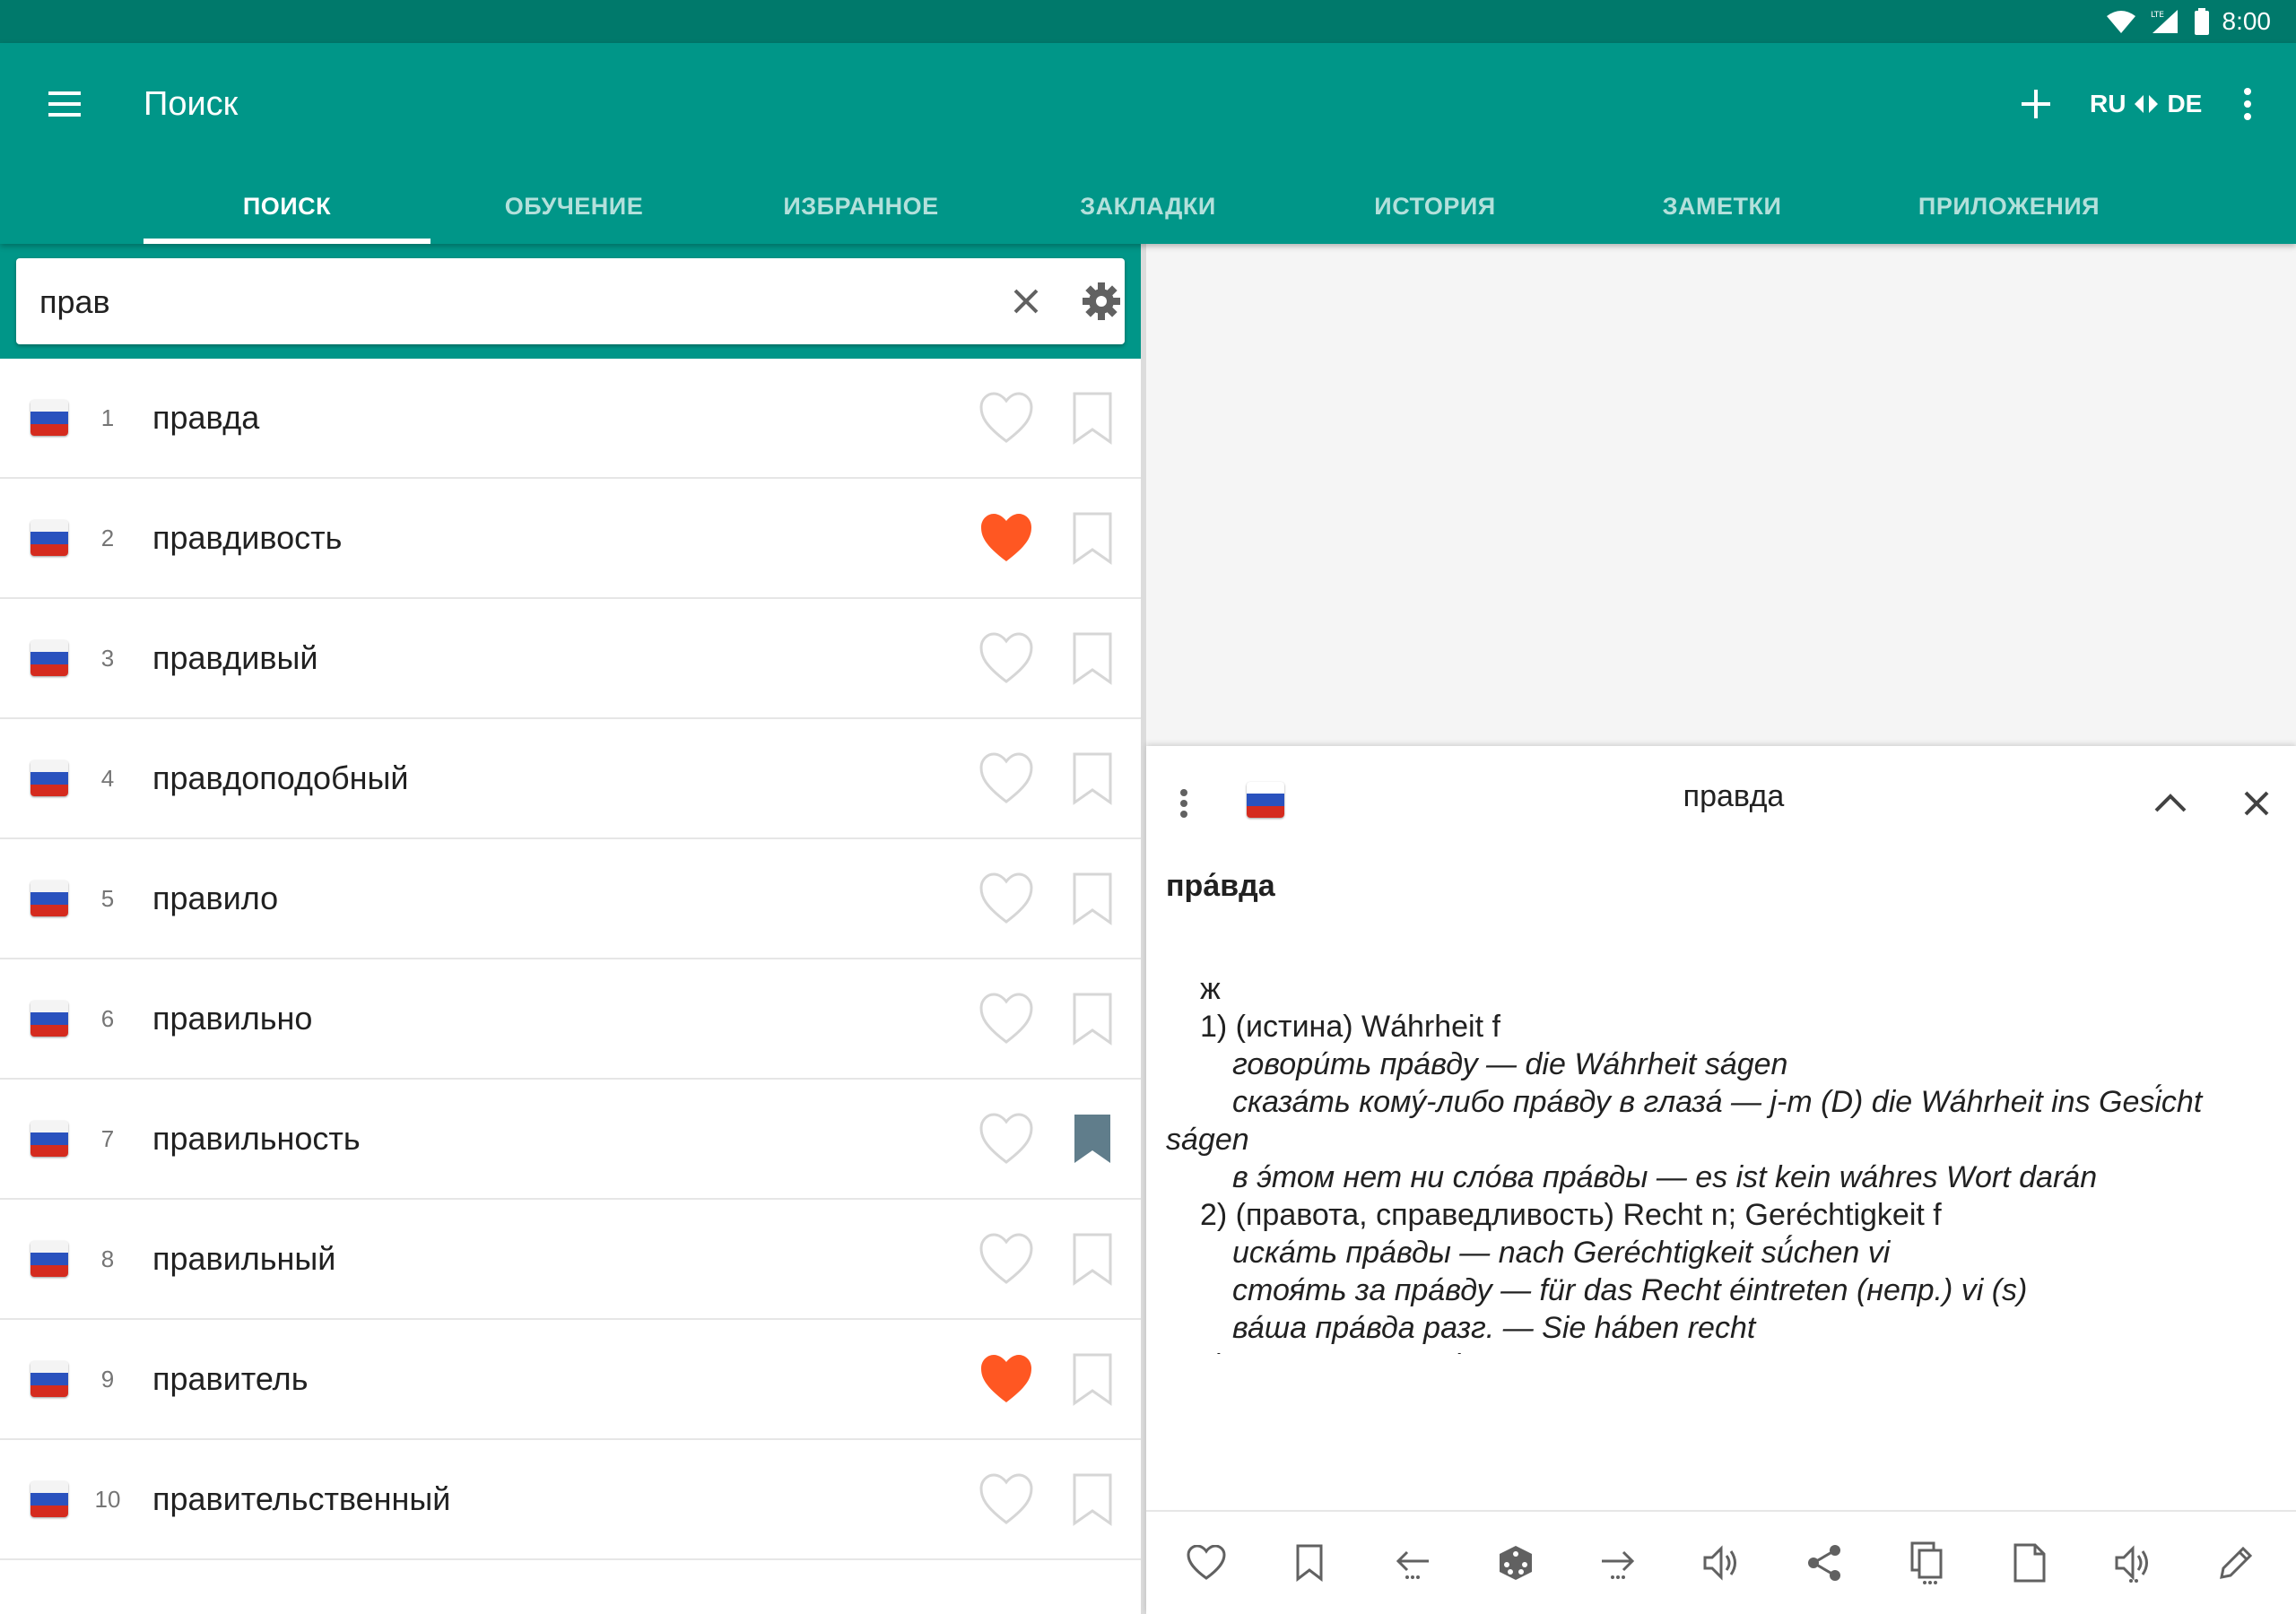 Image resolution: width=2296 pixels, height=1614 pixels. I want to click on pronounce-button, so click(1721, 1563).